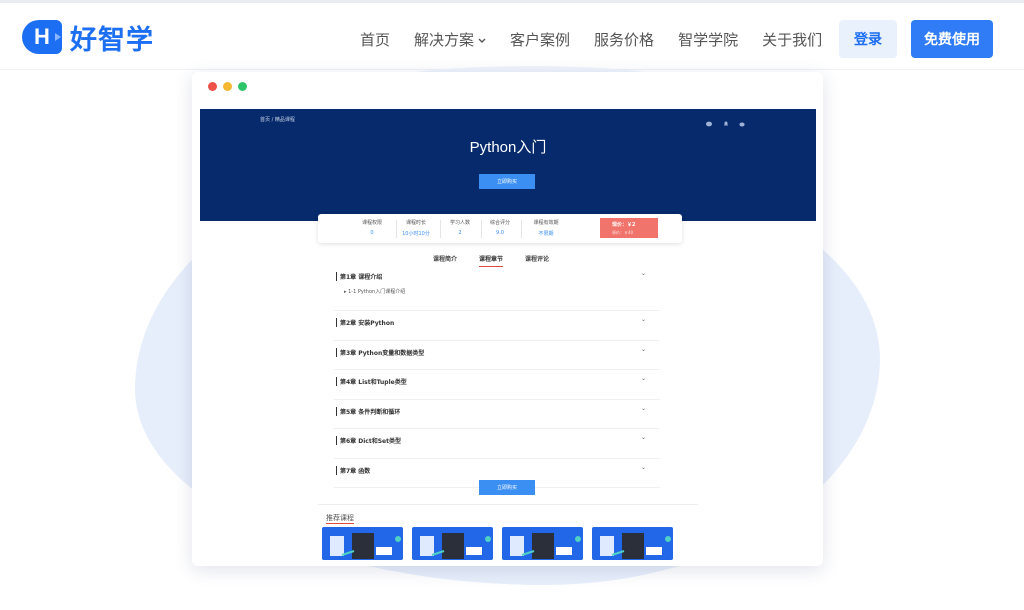  I want to click on free-trial-button: 免费使用, so click(952, 39).